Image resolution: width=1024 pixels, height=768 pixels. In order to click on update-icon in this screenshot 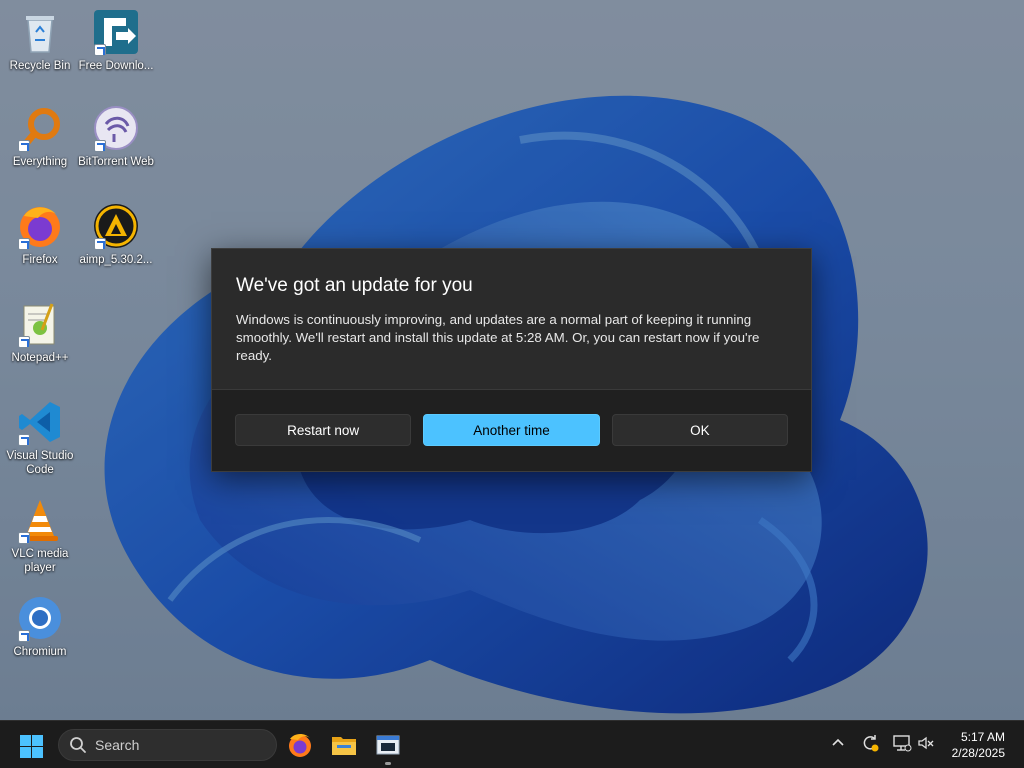, I will do `click(871, 743)`.